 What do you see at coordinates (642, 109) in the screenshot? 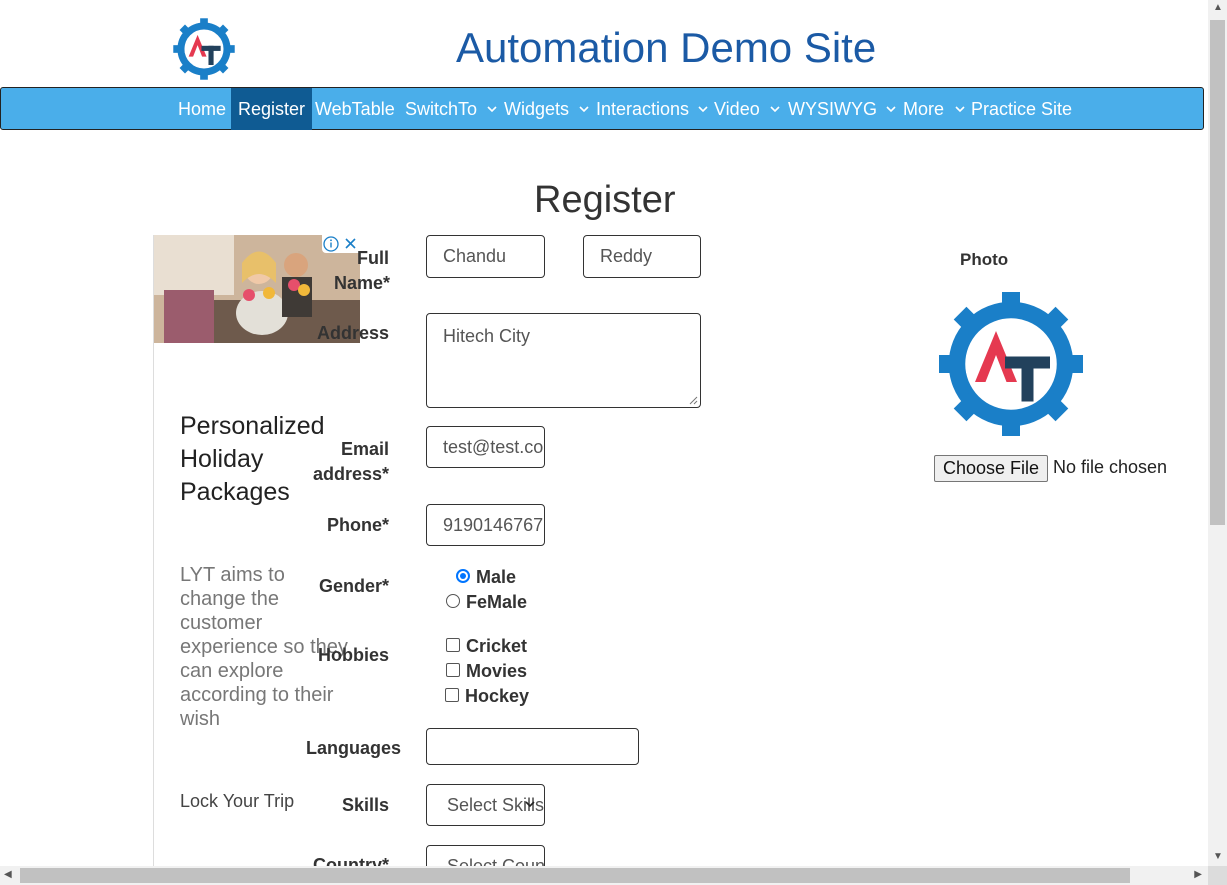
I see `nav-interactions: Interactions` at bounding box center [642, 109].